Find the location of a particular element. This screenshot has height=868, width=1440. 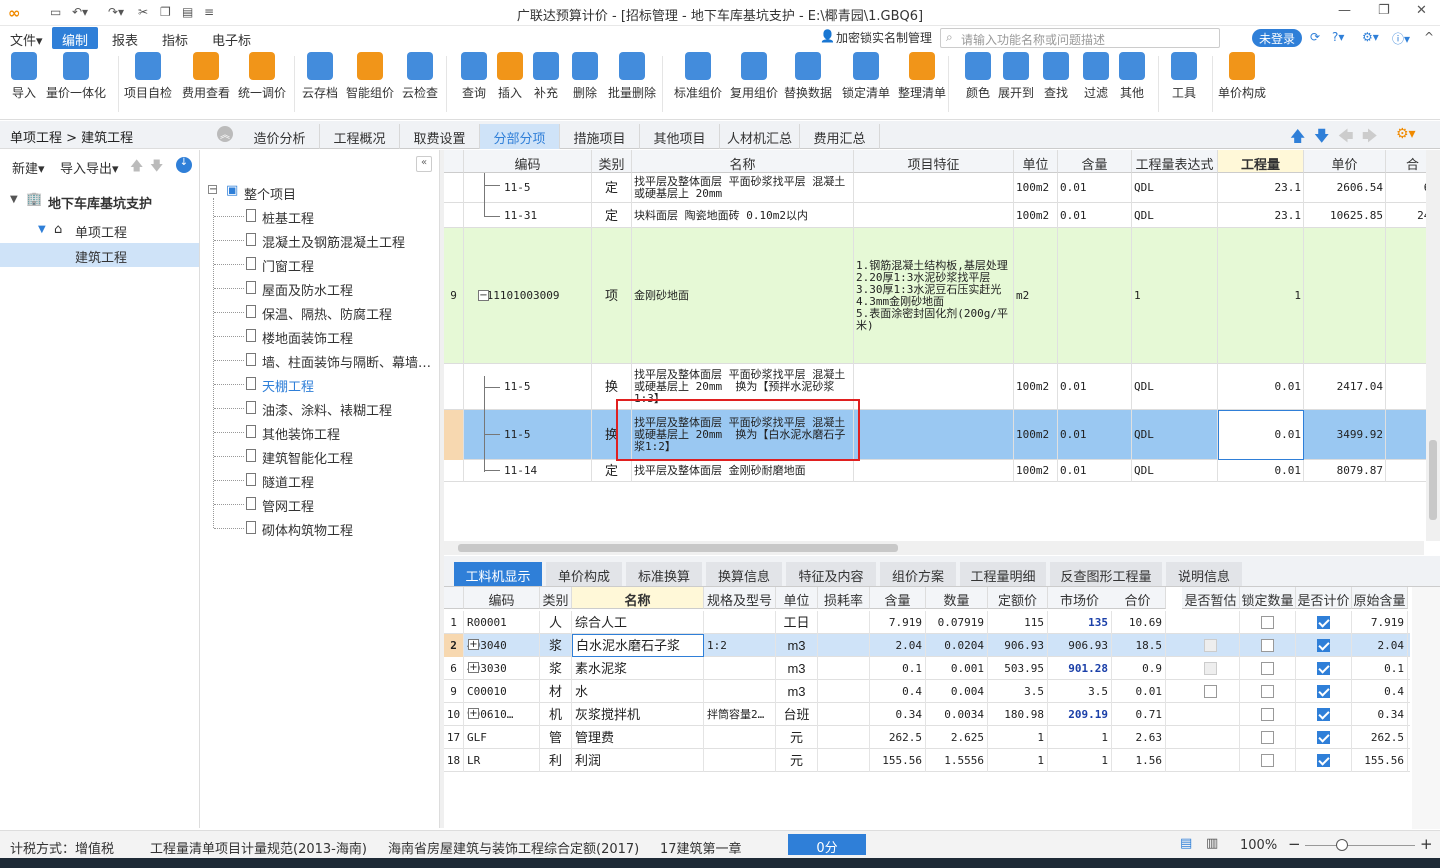

grid-settings-icon: ⚙▾ is located at coordinates (1406, 134).